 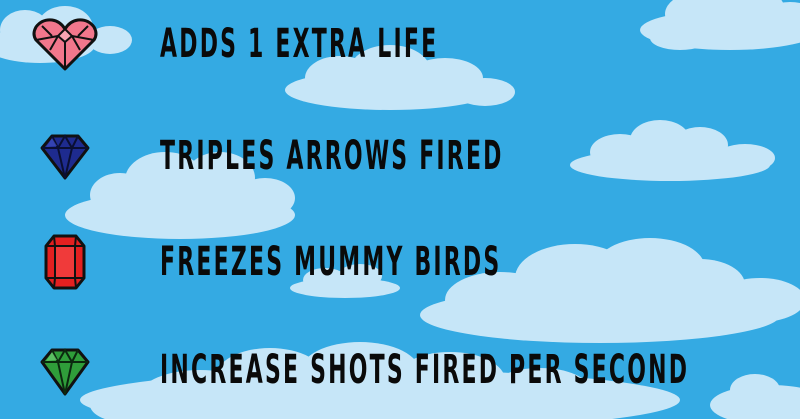 I want to click on red-emerald-cut-gem-icon, so click(x=65, y=262).